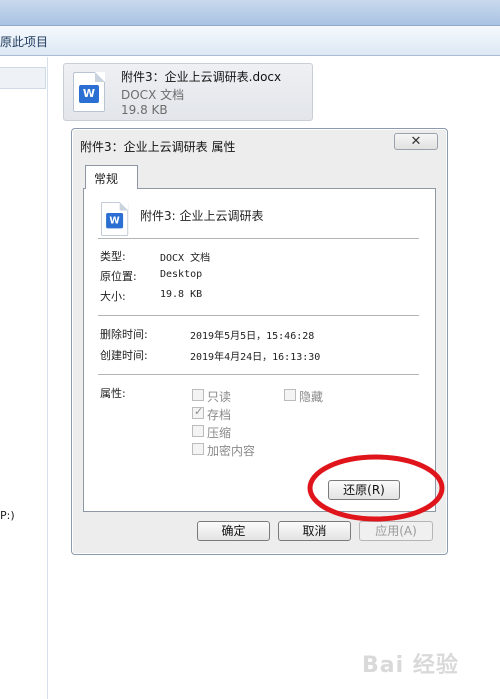 This screenshot has height=699, width=500. I want to click on location-value: Desktop, so click(181, 274).